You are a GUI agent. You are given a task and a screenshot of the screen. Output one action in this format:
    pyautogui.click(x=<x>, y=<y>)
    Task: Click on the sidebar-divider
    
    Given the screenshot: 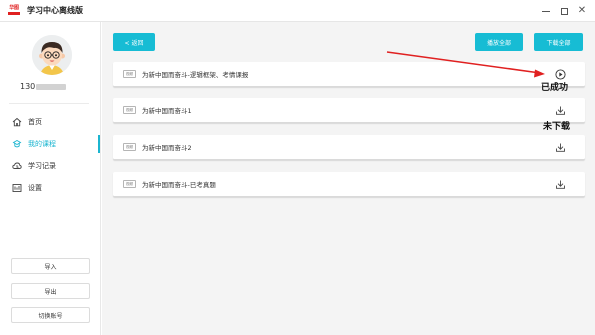 What is the action you would take?
    pyautogui.click(x=49, y=103)
    